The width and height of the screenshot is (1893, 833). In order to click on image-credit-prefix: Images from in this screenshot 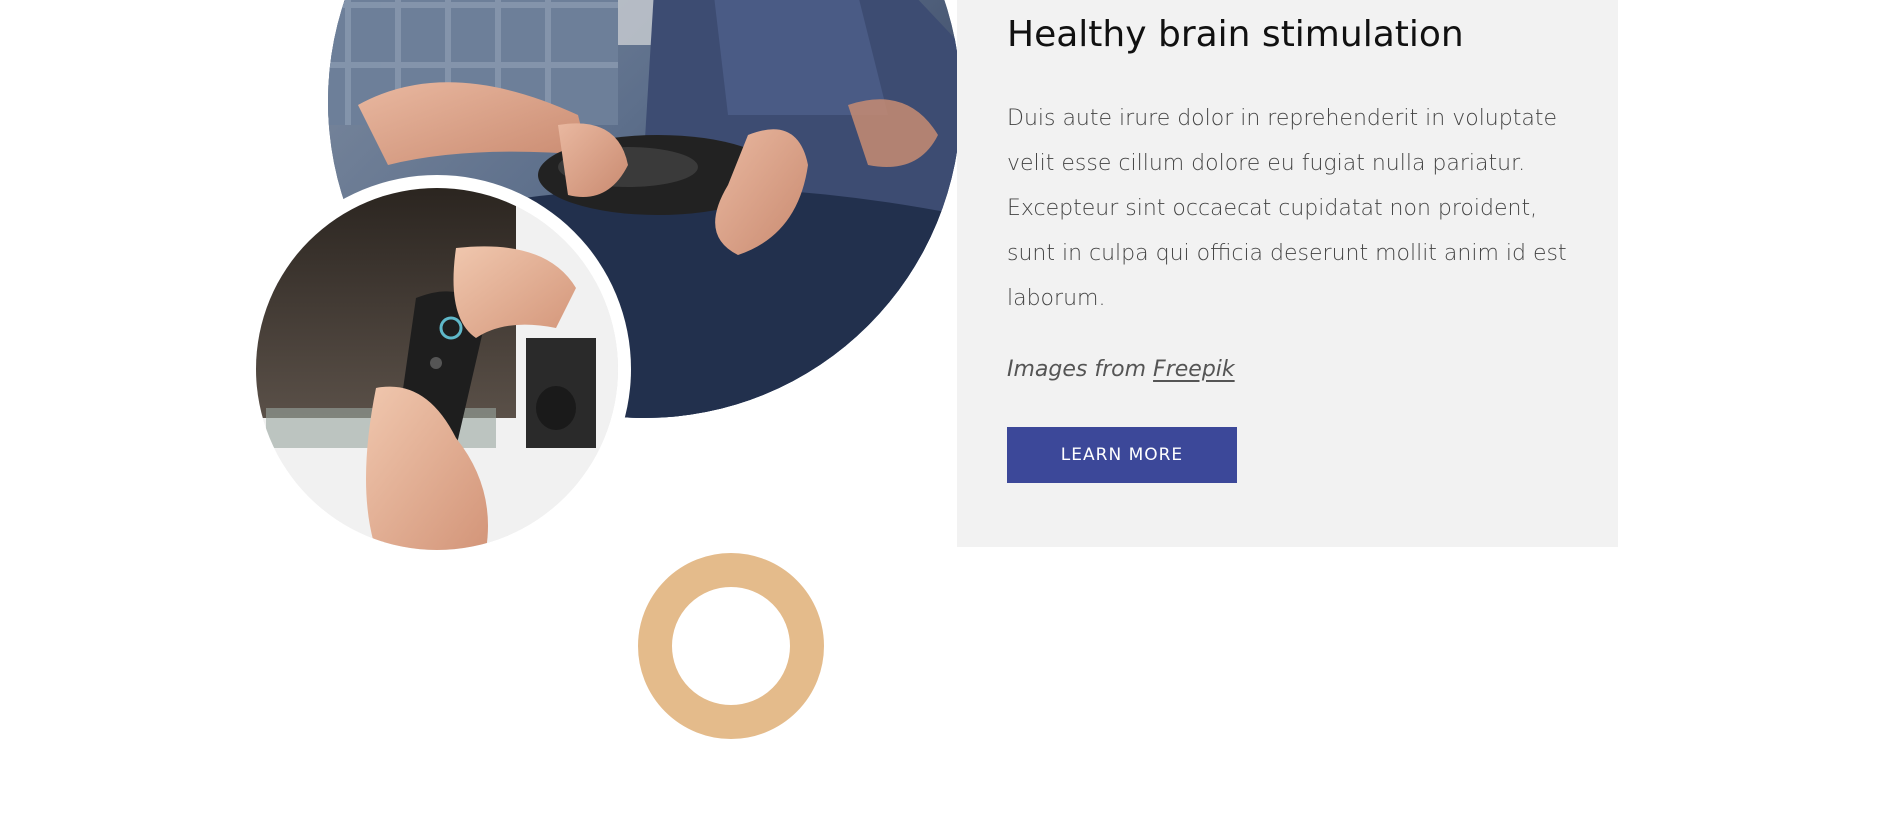, I will do `click(1077, 369)`.